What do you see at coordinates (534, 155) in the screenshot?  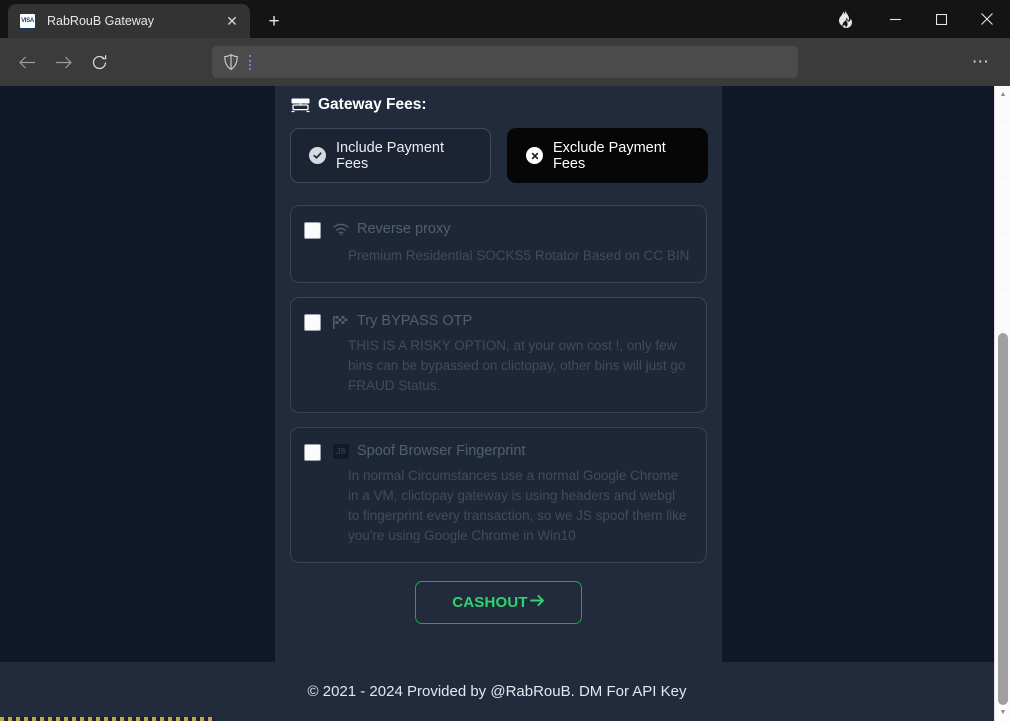 I see `x-circle-icon` at bounding box center [534, 155].